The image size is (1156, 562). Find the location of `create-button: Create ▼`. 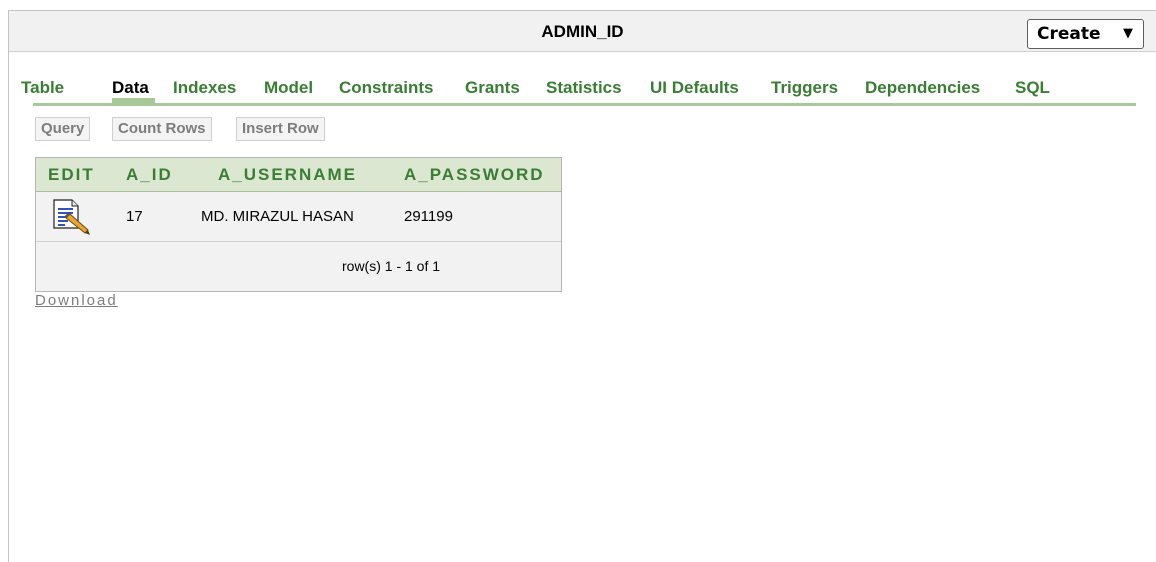

create-button: Create ▼ is located at coordinates (1085, 34).